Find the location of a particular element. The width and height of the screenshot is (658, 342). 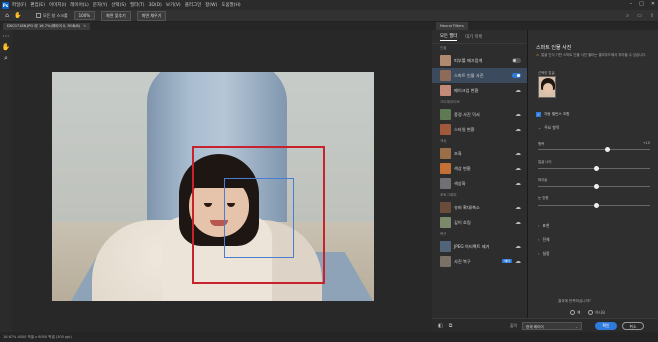

ok-button: 확인 is located at coordinates (606, 326).